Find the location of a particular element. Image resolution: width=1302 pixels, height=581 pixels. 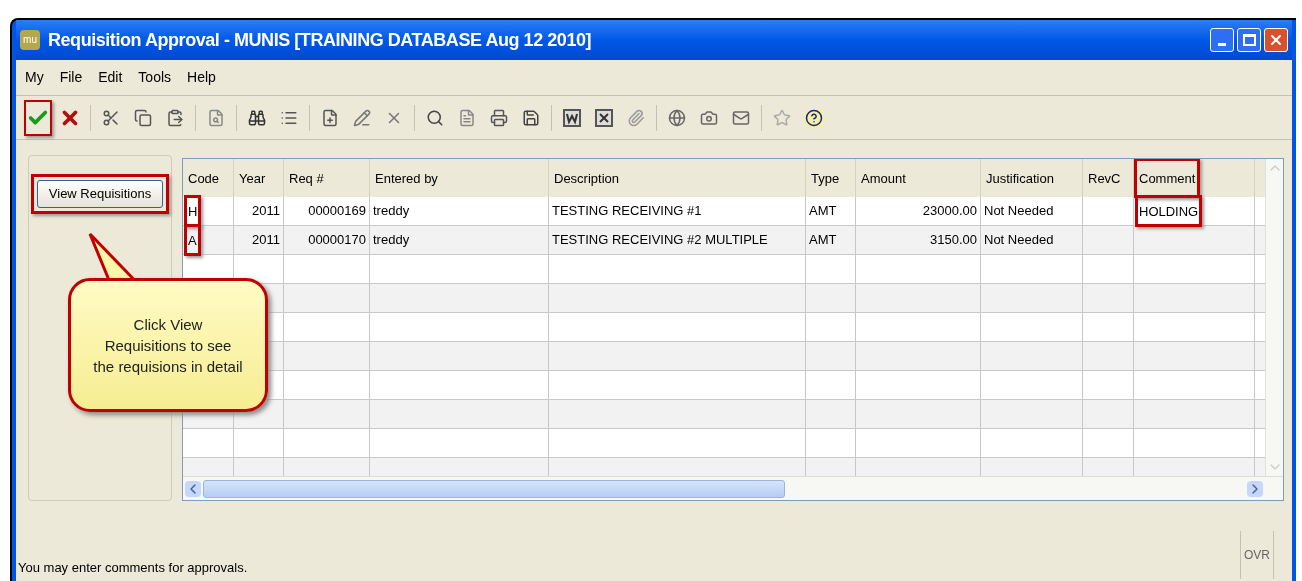

scissors-icon is located at coordinates (111, 117).